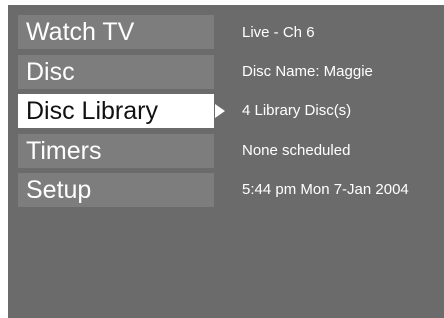 The image size is (444, 318). I want to click on clock-datetime: 5:44 pm Mon 7-Jan 2004, so click(325, 189).